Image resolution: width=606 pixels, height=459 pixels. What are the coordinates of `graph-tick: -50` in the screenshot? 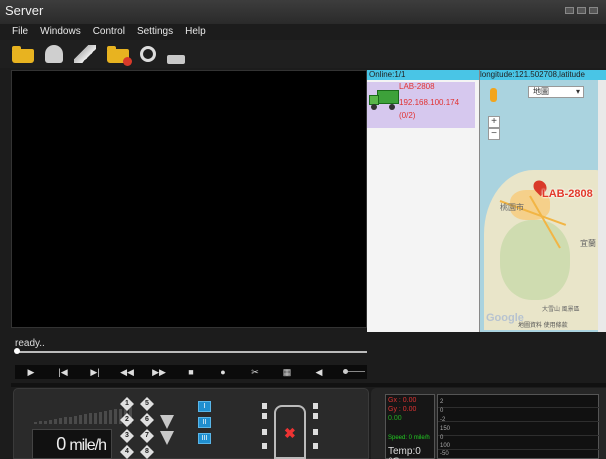 It's located at (444, 454).